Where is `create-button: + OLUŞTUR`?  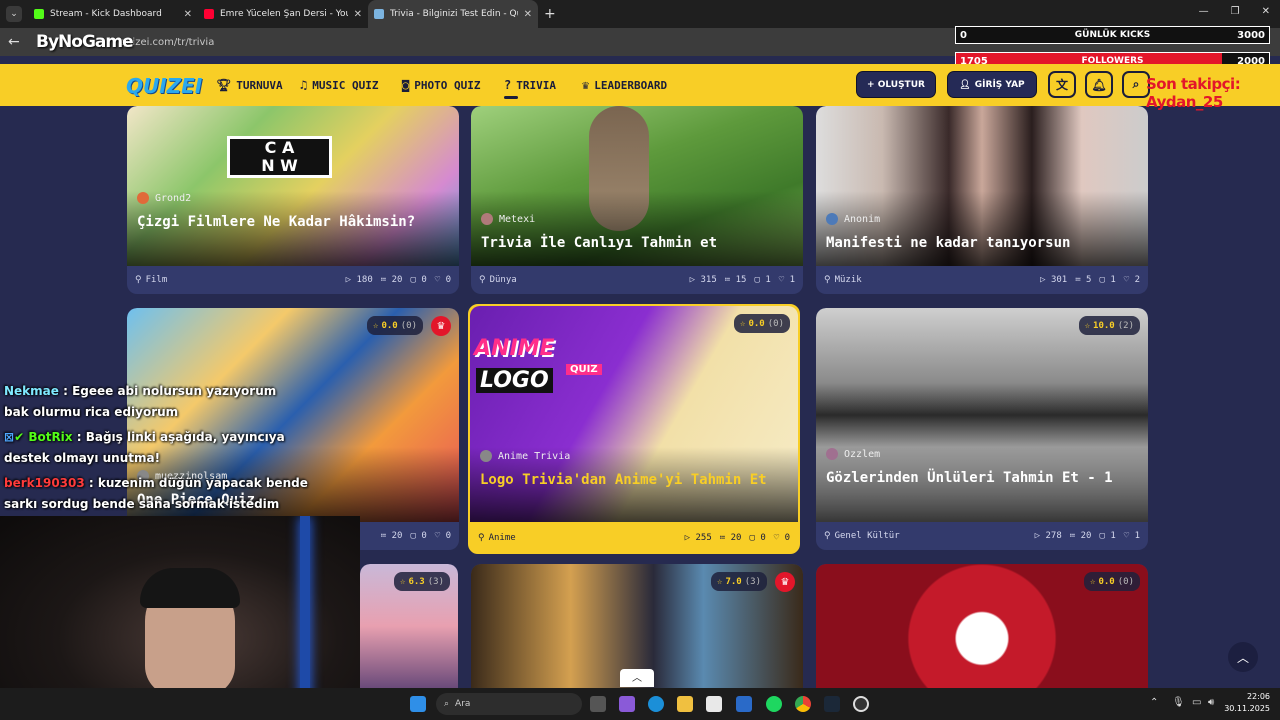
create-button: + OLUŞTUR is located at coordinates (896, 84).